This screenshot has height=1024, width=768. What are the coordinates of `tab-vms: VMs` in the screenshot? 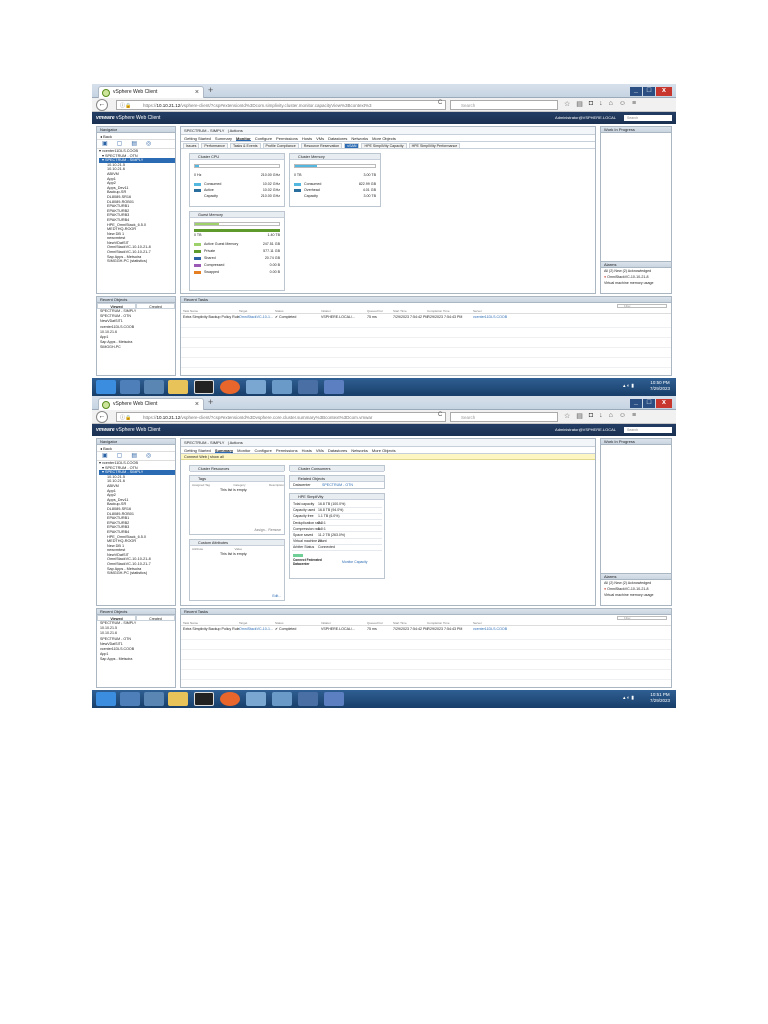 It's located at (320, 138).